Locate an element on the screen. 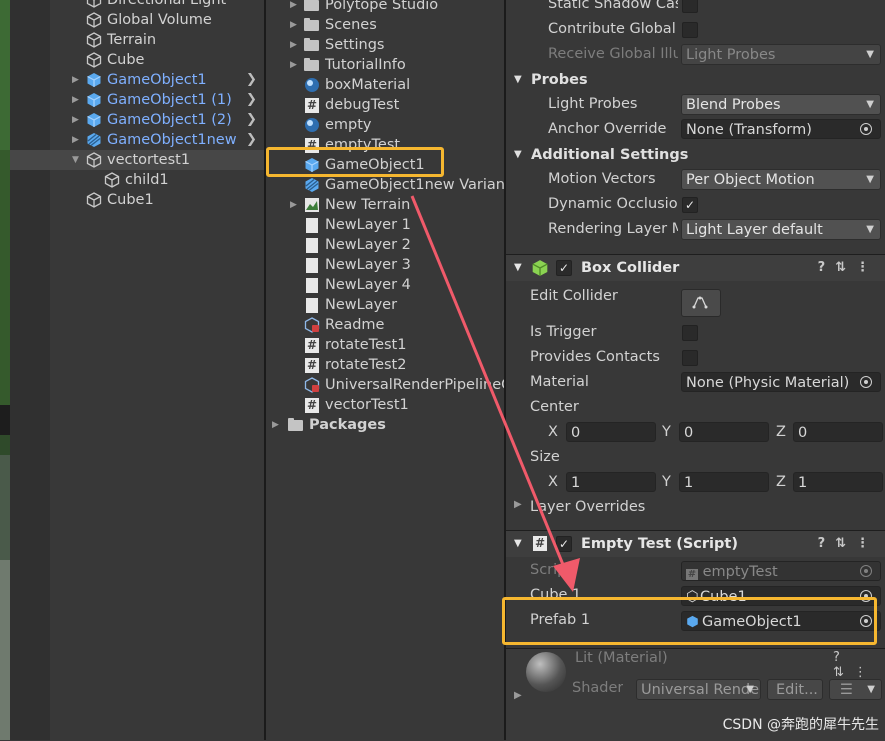  project-item: UniversalRenderPipelineGlobalSettings is located at coordinates (385, 385).